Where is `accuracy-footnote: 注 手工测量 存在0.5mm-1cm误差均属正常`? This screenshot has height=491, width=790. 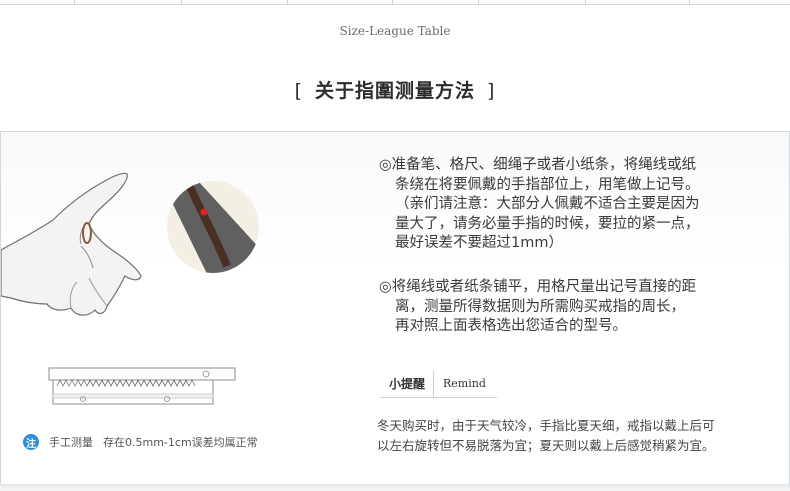 accuracy-footnote: 注 手工测量 存在0.5mm-1cm误差均属正常 is located at coordinates (140, 442).